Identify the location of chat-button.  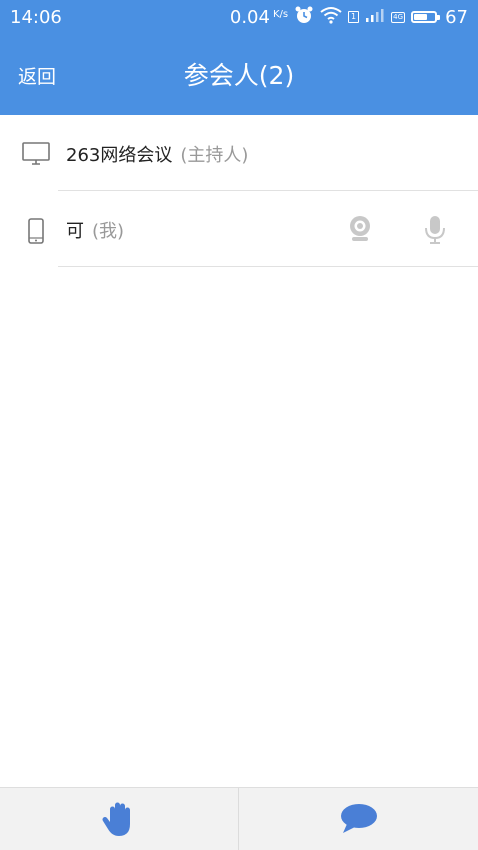
(358, 819).